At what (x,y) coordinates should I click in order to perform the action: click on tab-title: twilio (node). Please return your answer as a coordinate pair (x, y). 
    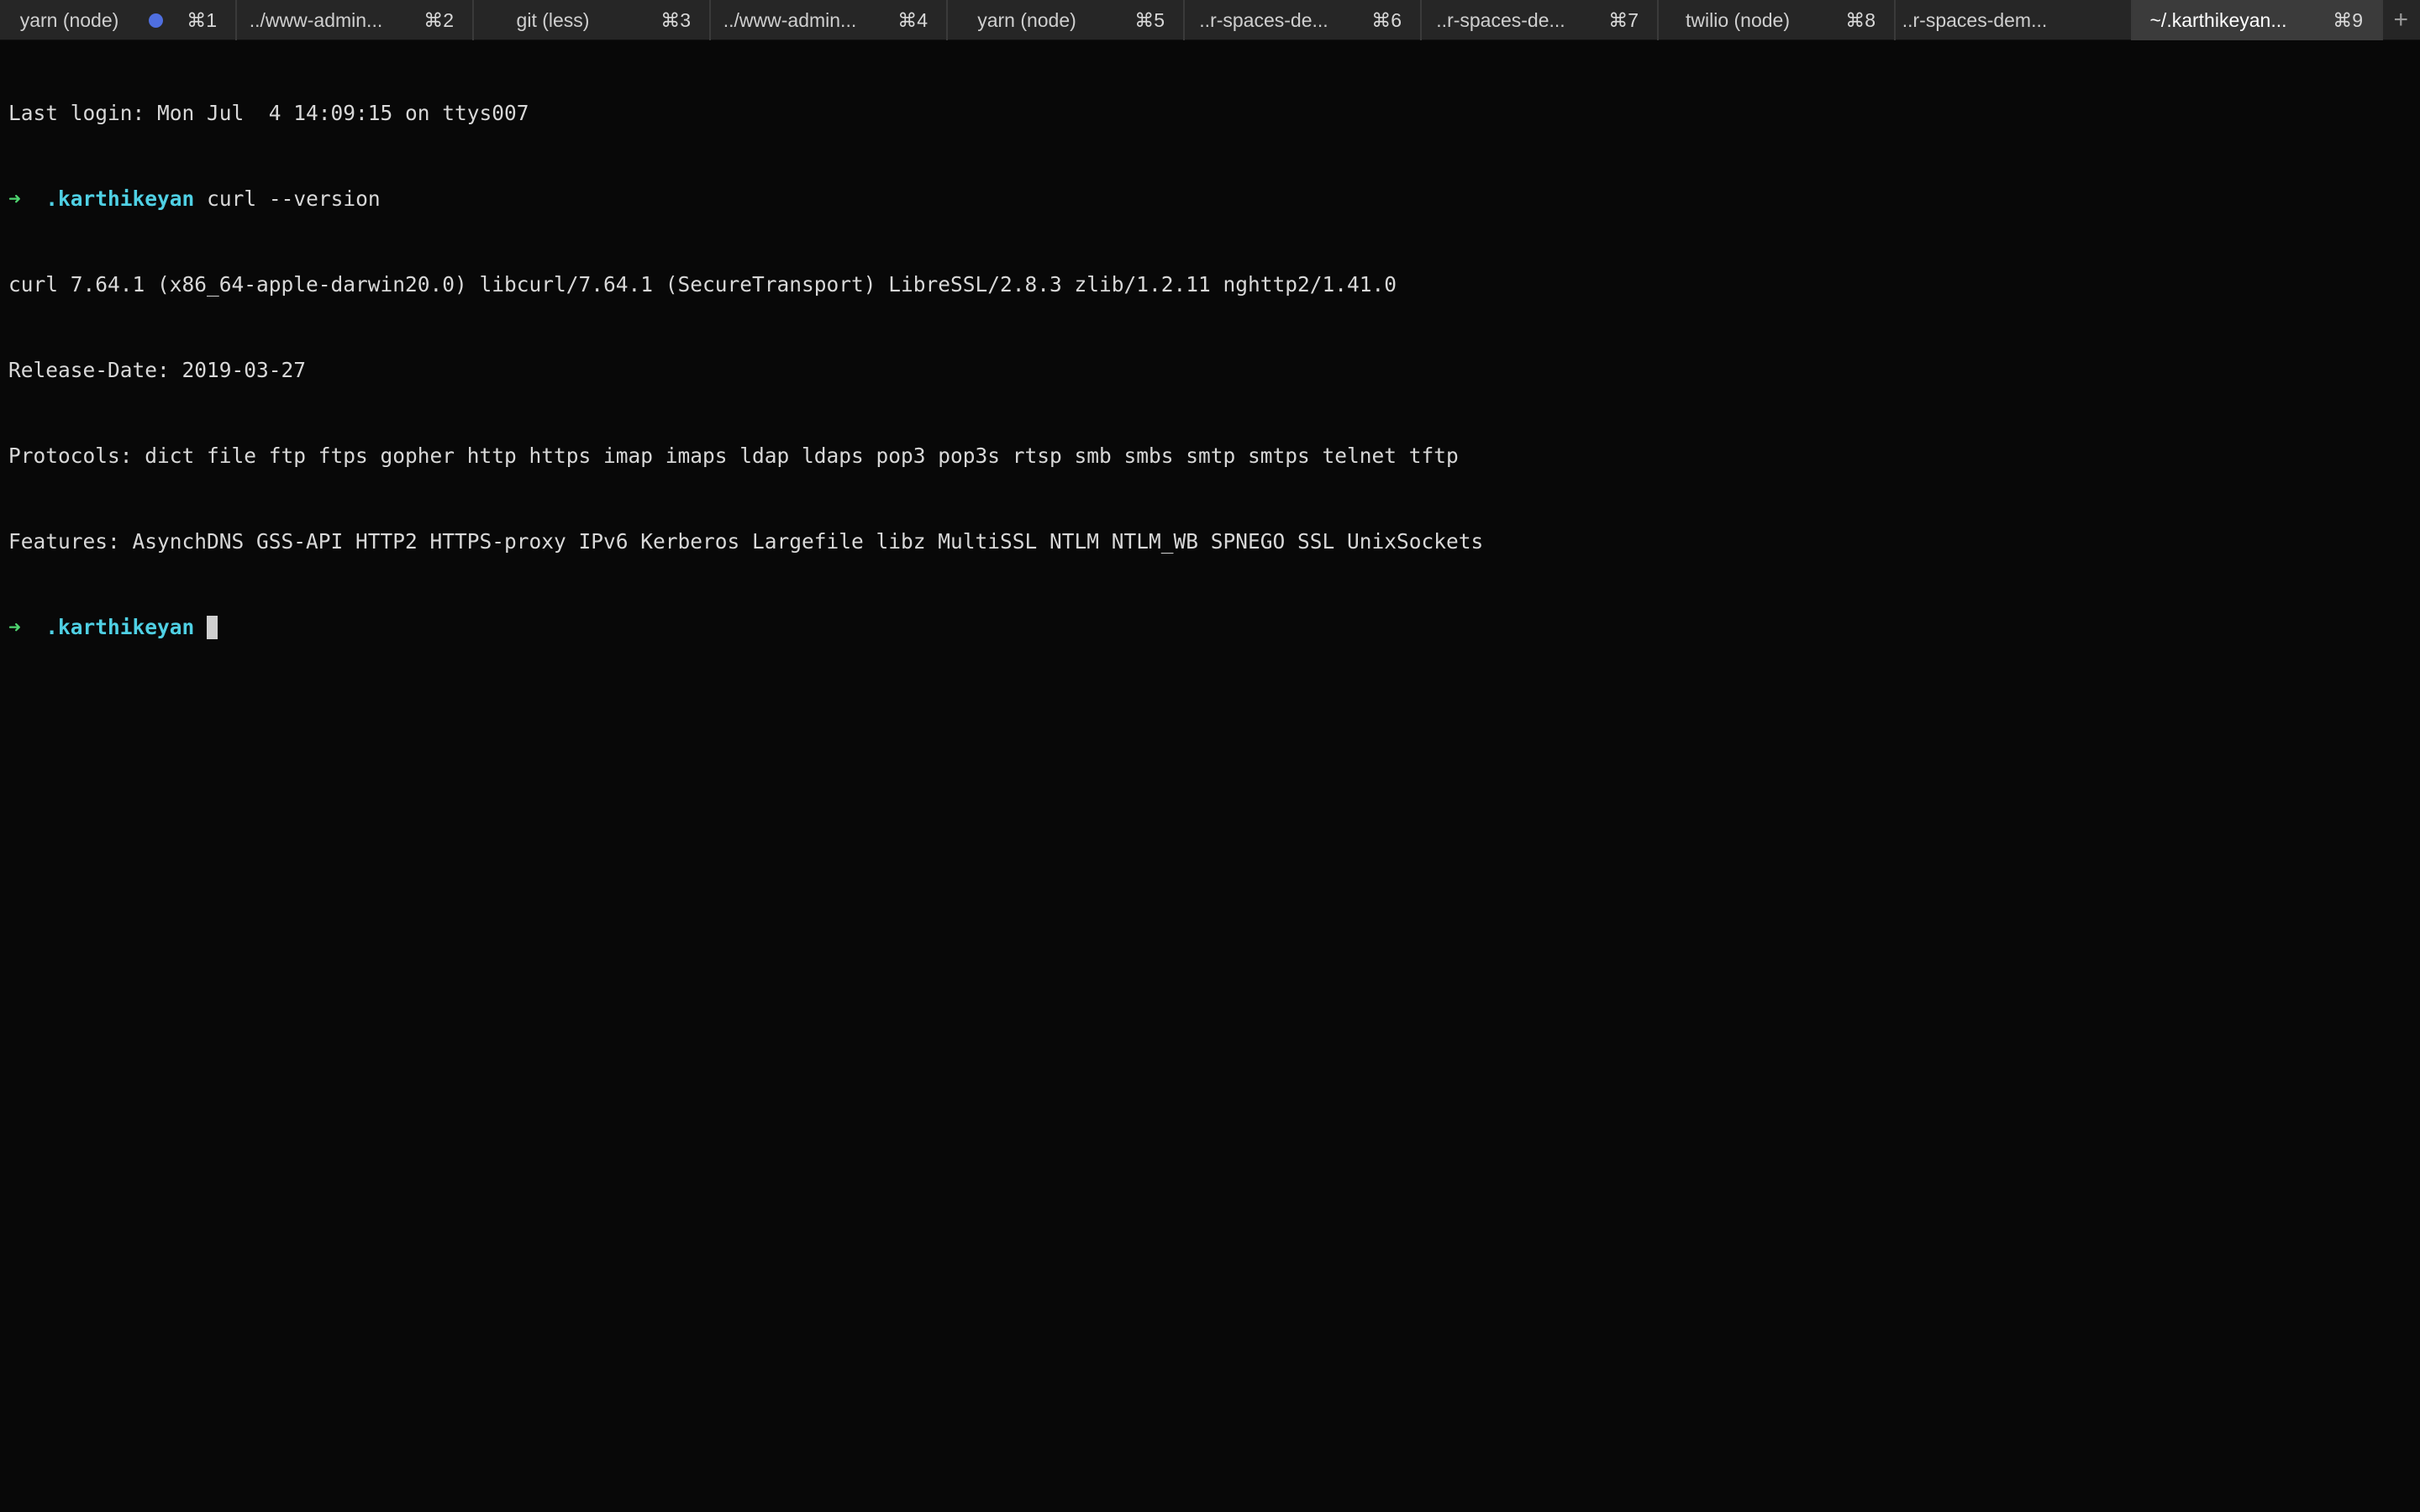
    Looking at the image, I should click on (1738, 19).